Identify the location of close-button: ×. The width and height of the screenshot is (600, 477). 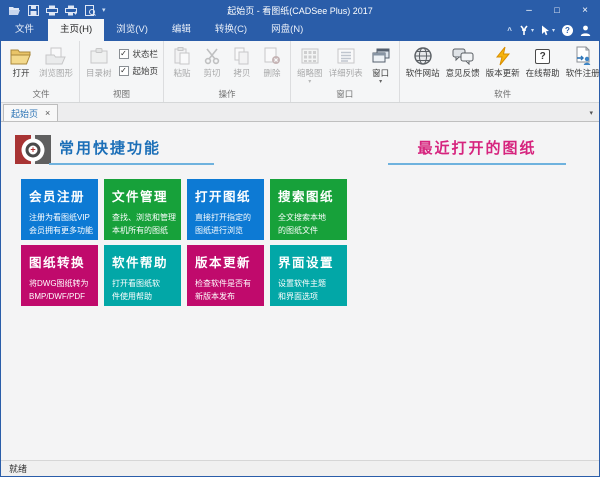
(585, 10).